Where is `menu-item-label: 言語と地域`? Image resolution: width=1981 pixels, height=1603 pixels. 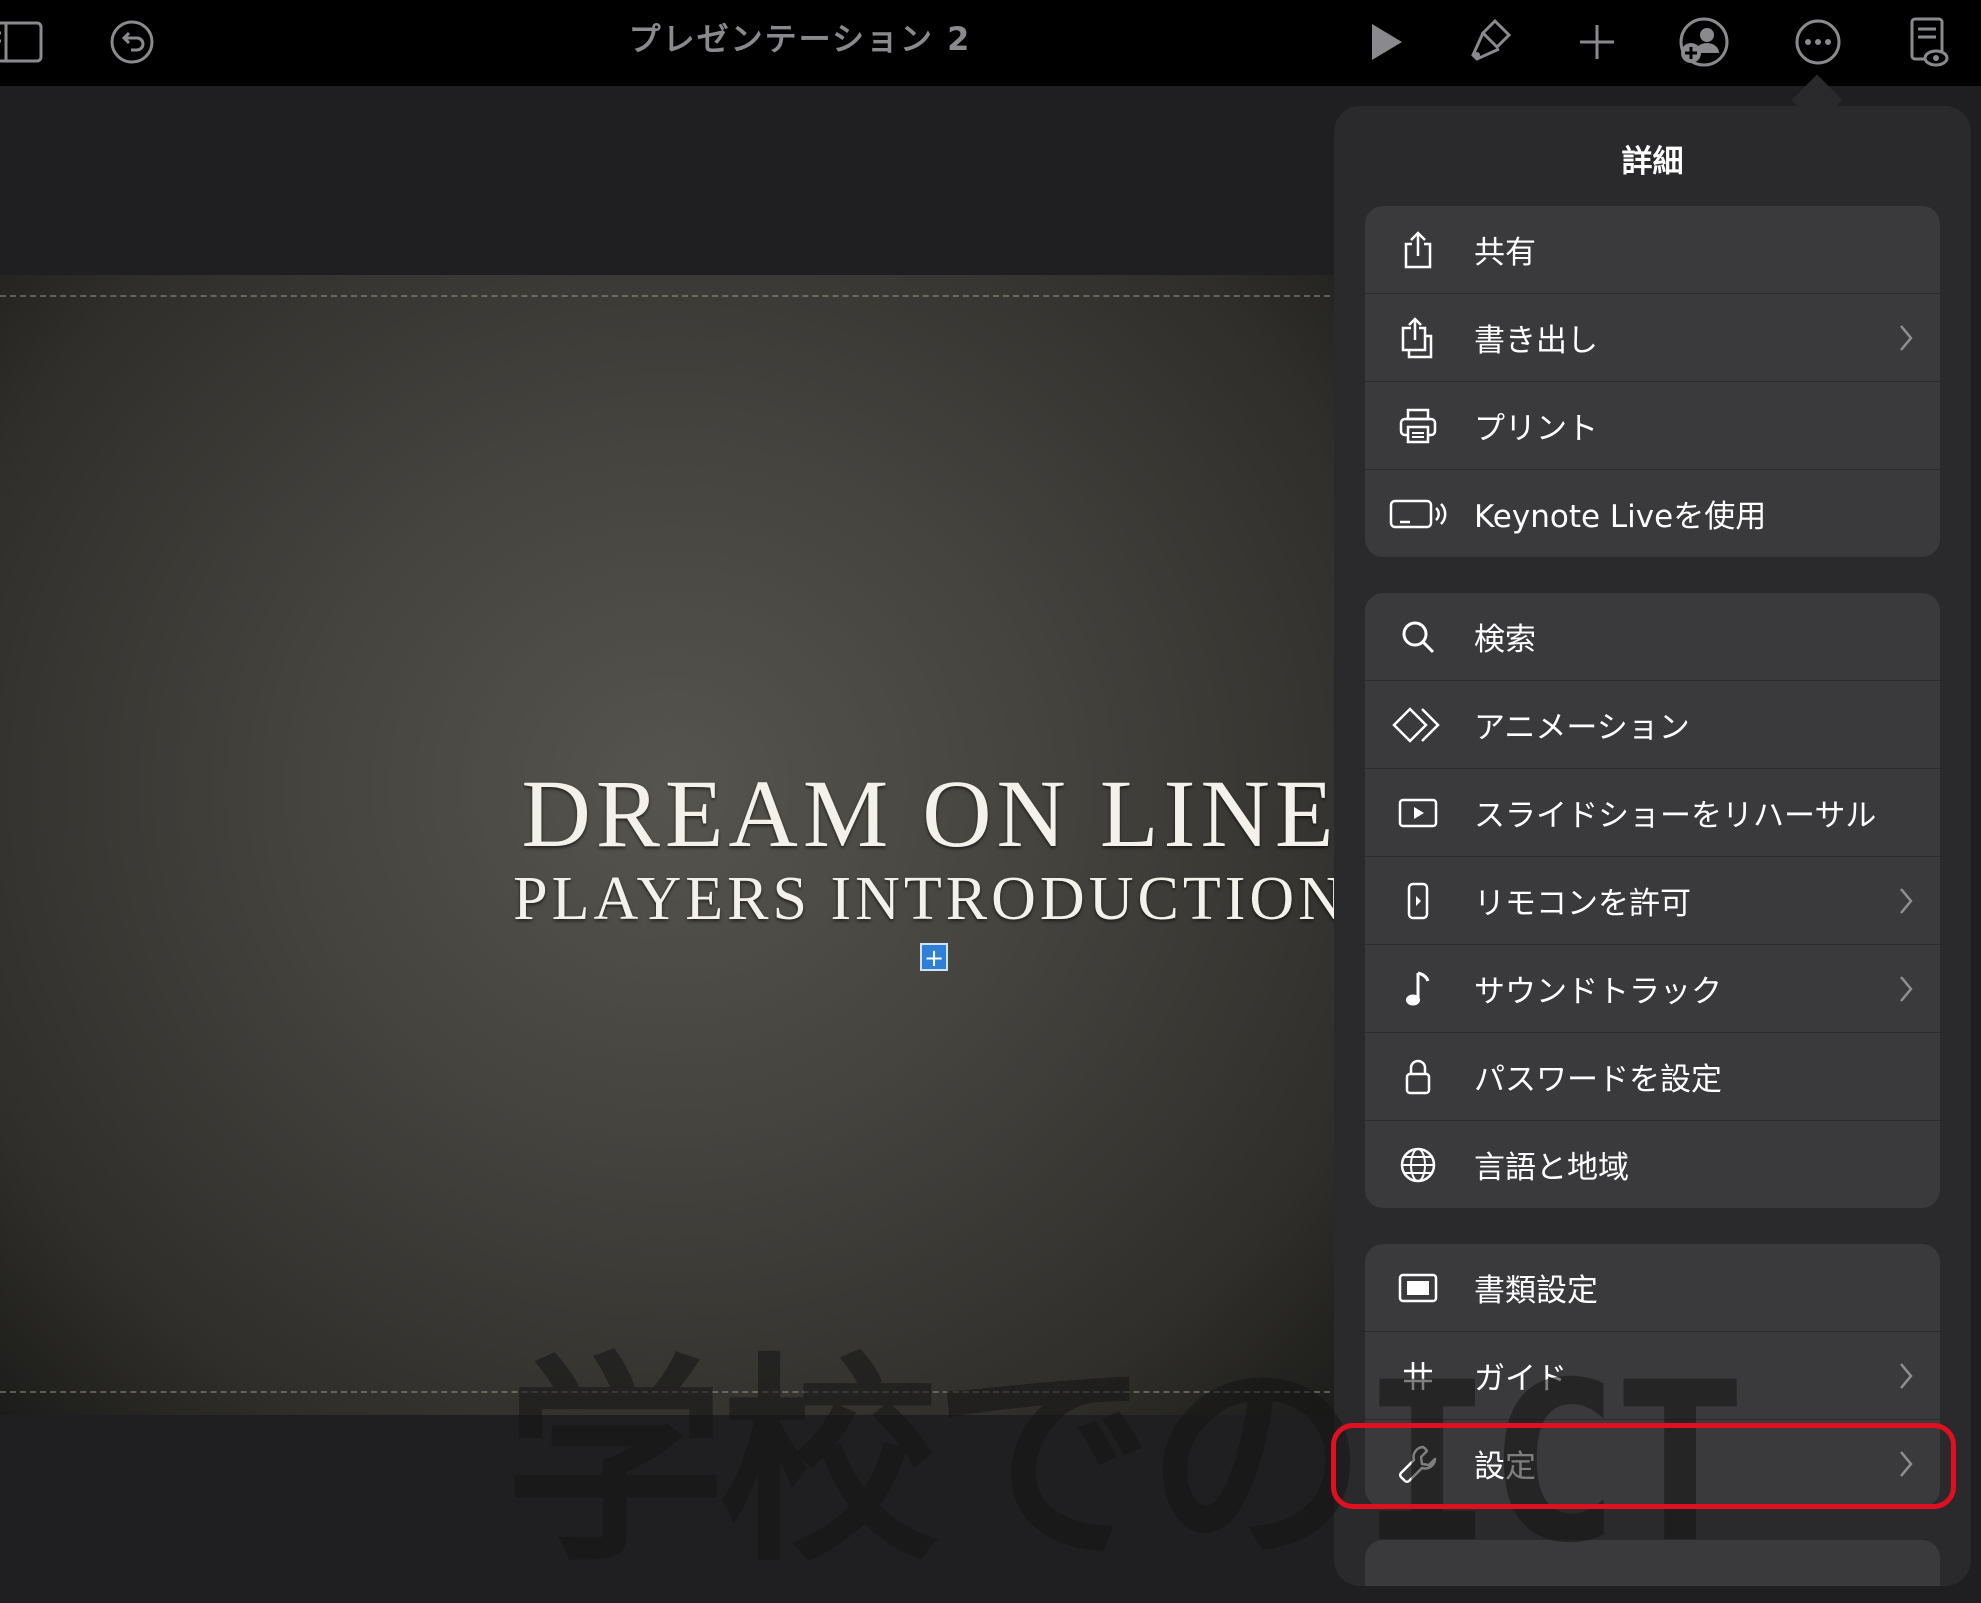
menu-item-label: 言語と地域 is located at coordinates (1551, 1168).